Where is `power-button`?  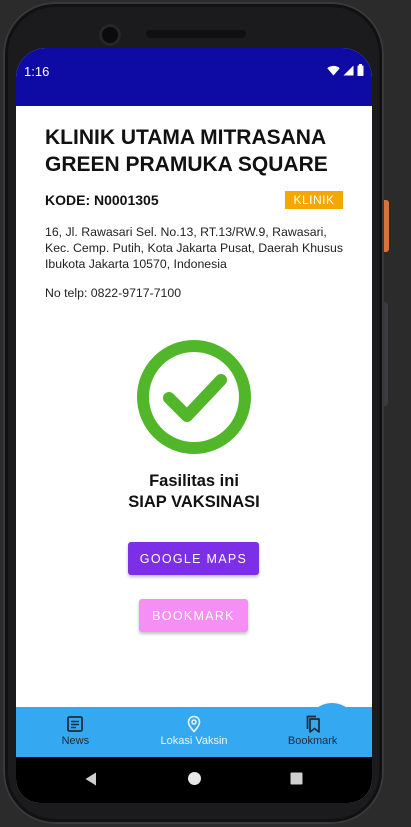
power-button is located at coordinates (386, 226).